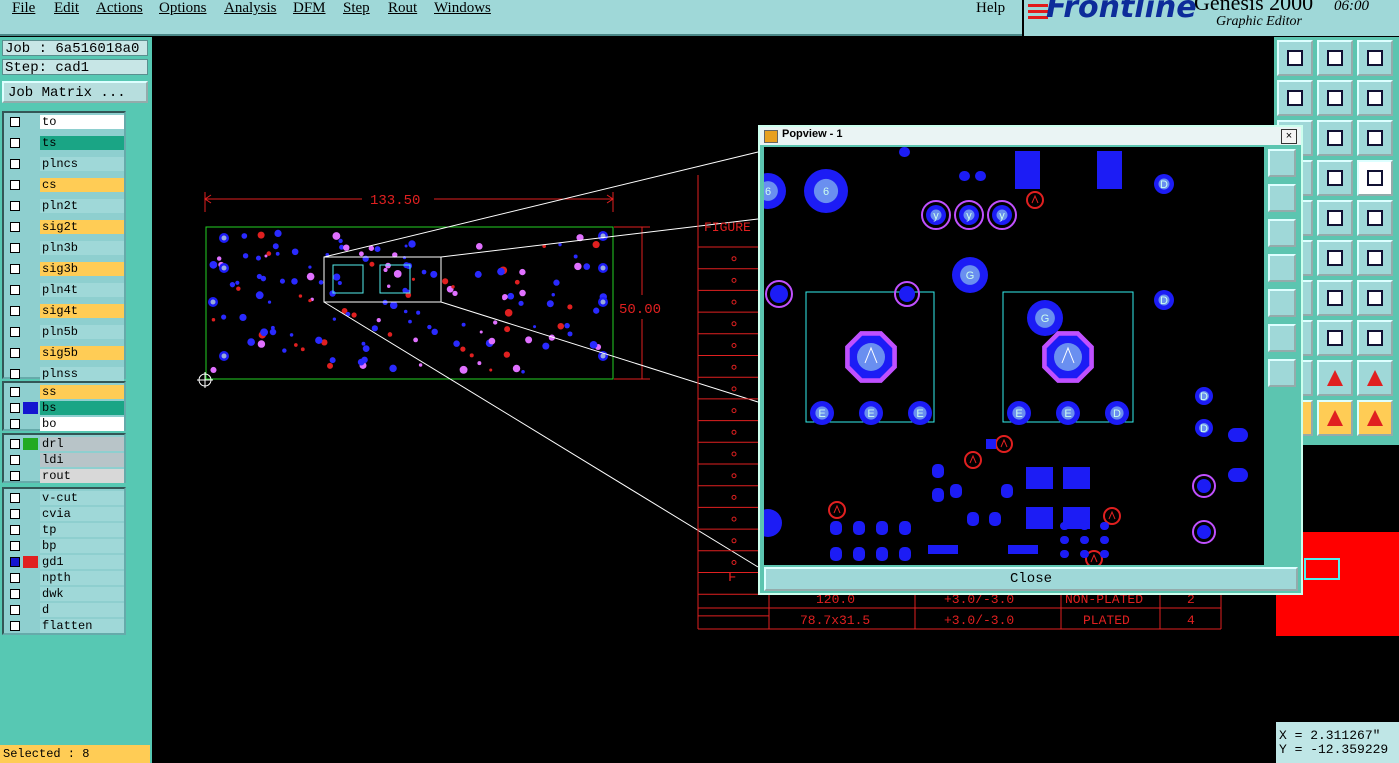  Describe the element at coordinates (462, 8) in the screenshot. I see `menu-windows: Windows` at that location.